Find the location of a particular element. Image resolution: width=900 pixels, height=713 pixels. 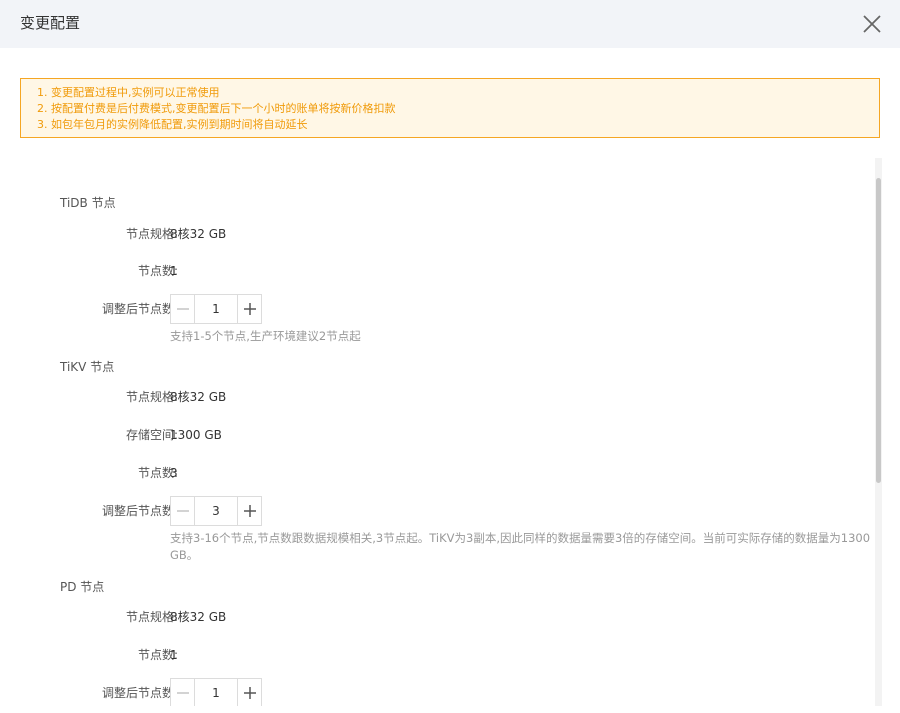

pd-node-stepper: 1 is located at coordinates (216, 692).